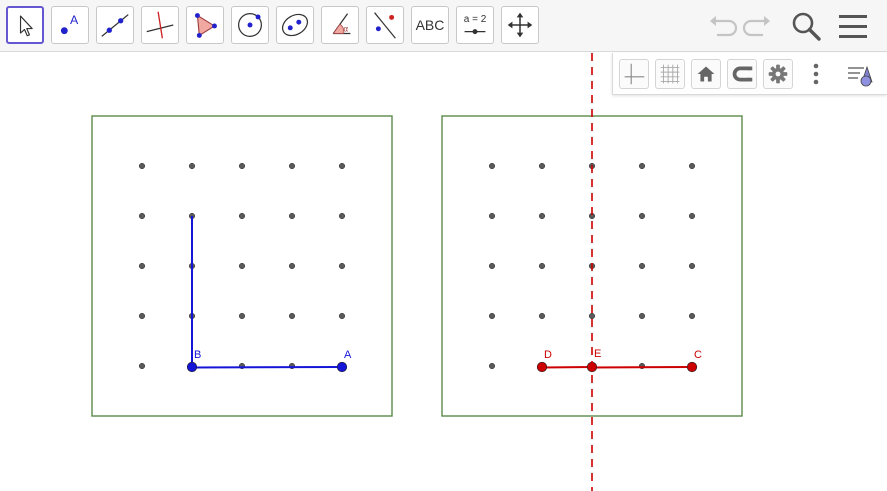 The image size is (887, 491). I want to click on home-icon, so click(706, 74).